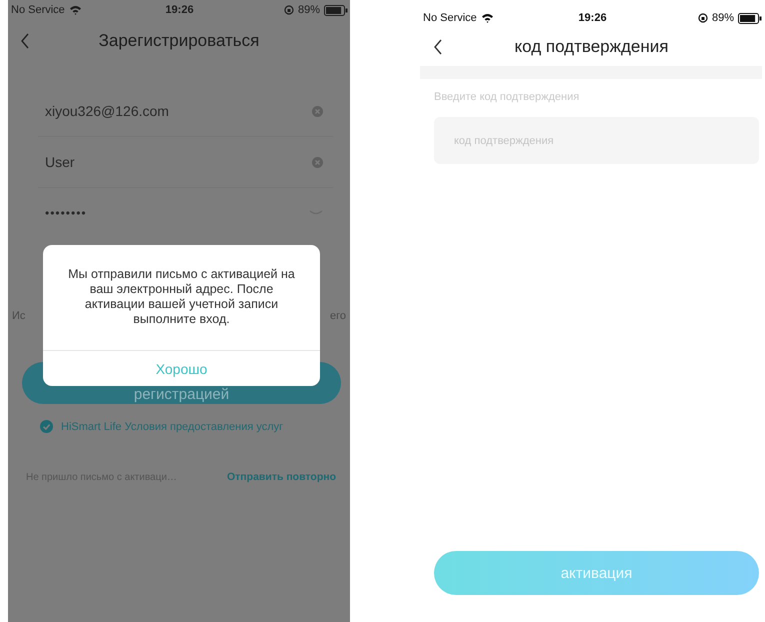 The width and height of the screenshot is (765, 622). Describe the element at coordinates (181, 298) in the screenshot. I see `dialog-message: Мы отправили письмо с активацией на ваш электронный адрес. После активации вашей учетной записи выполните вход.` at that location.